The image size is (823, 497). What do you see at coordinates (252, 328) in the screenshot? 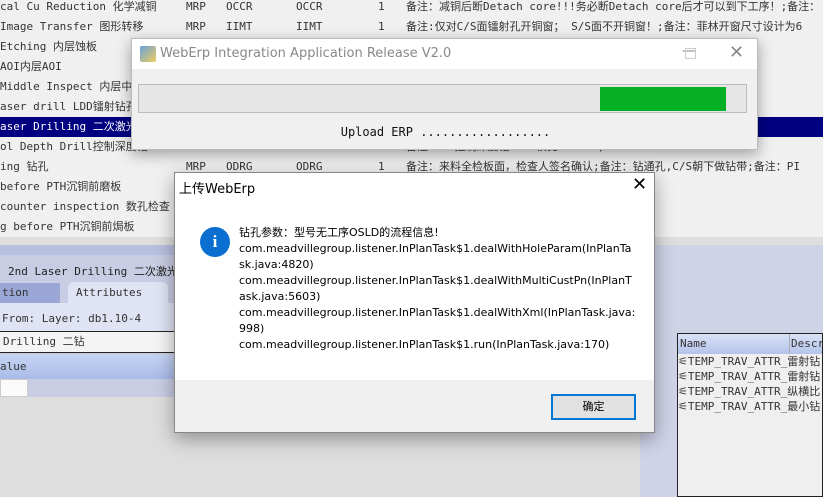
I see `message-line: 998)` at bounding box center [252, 328].